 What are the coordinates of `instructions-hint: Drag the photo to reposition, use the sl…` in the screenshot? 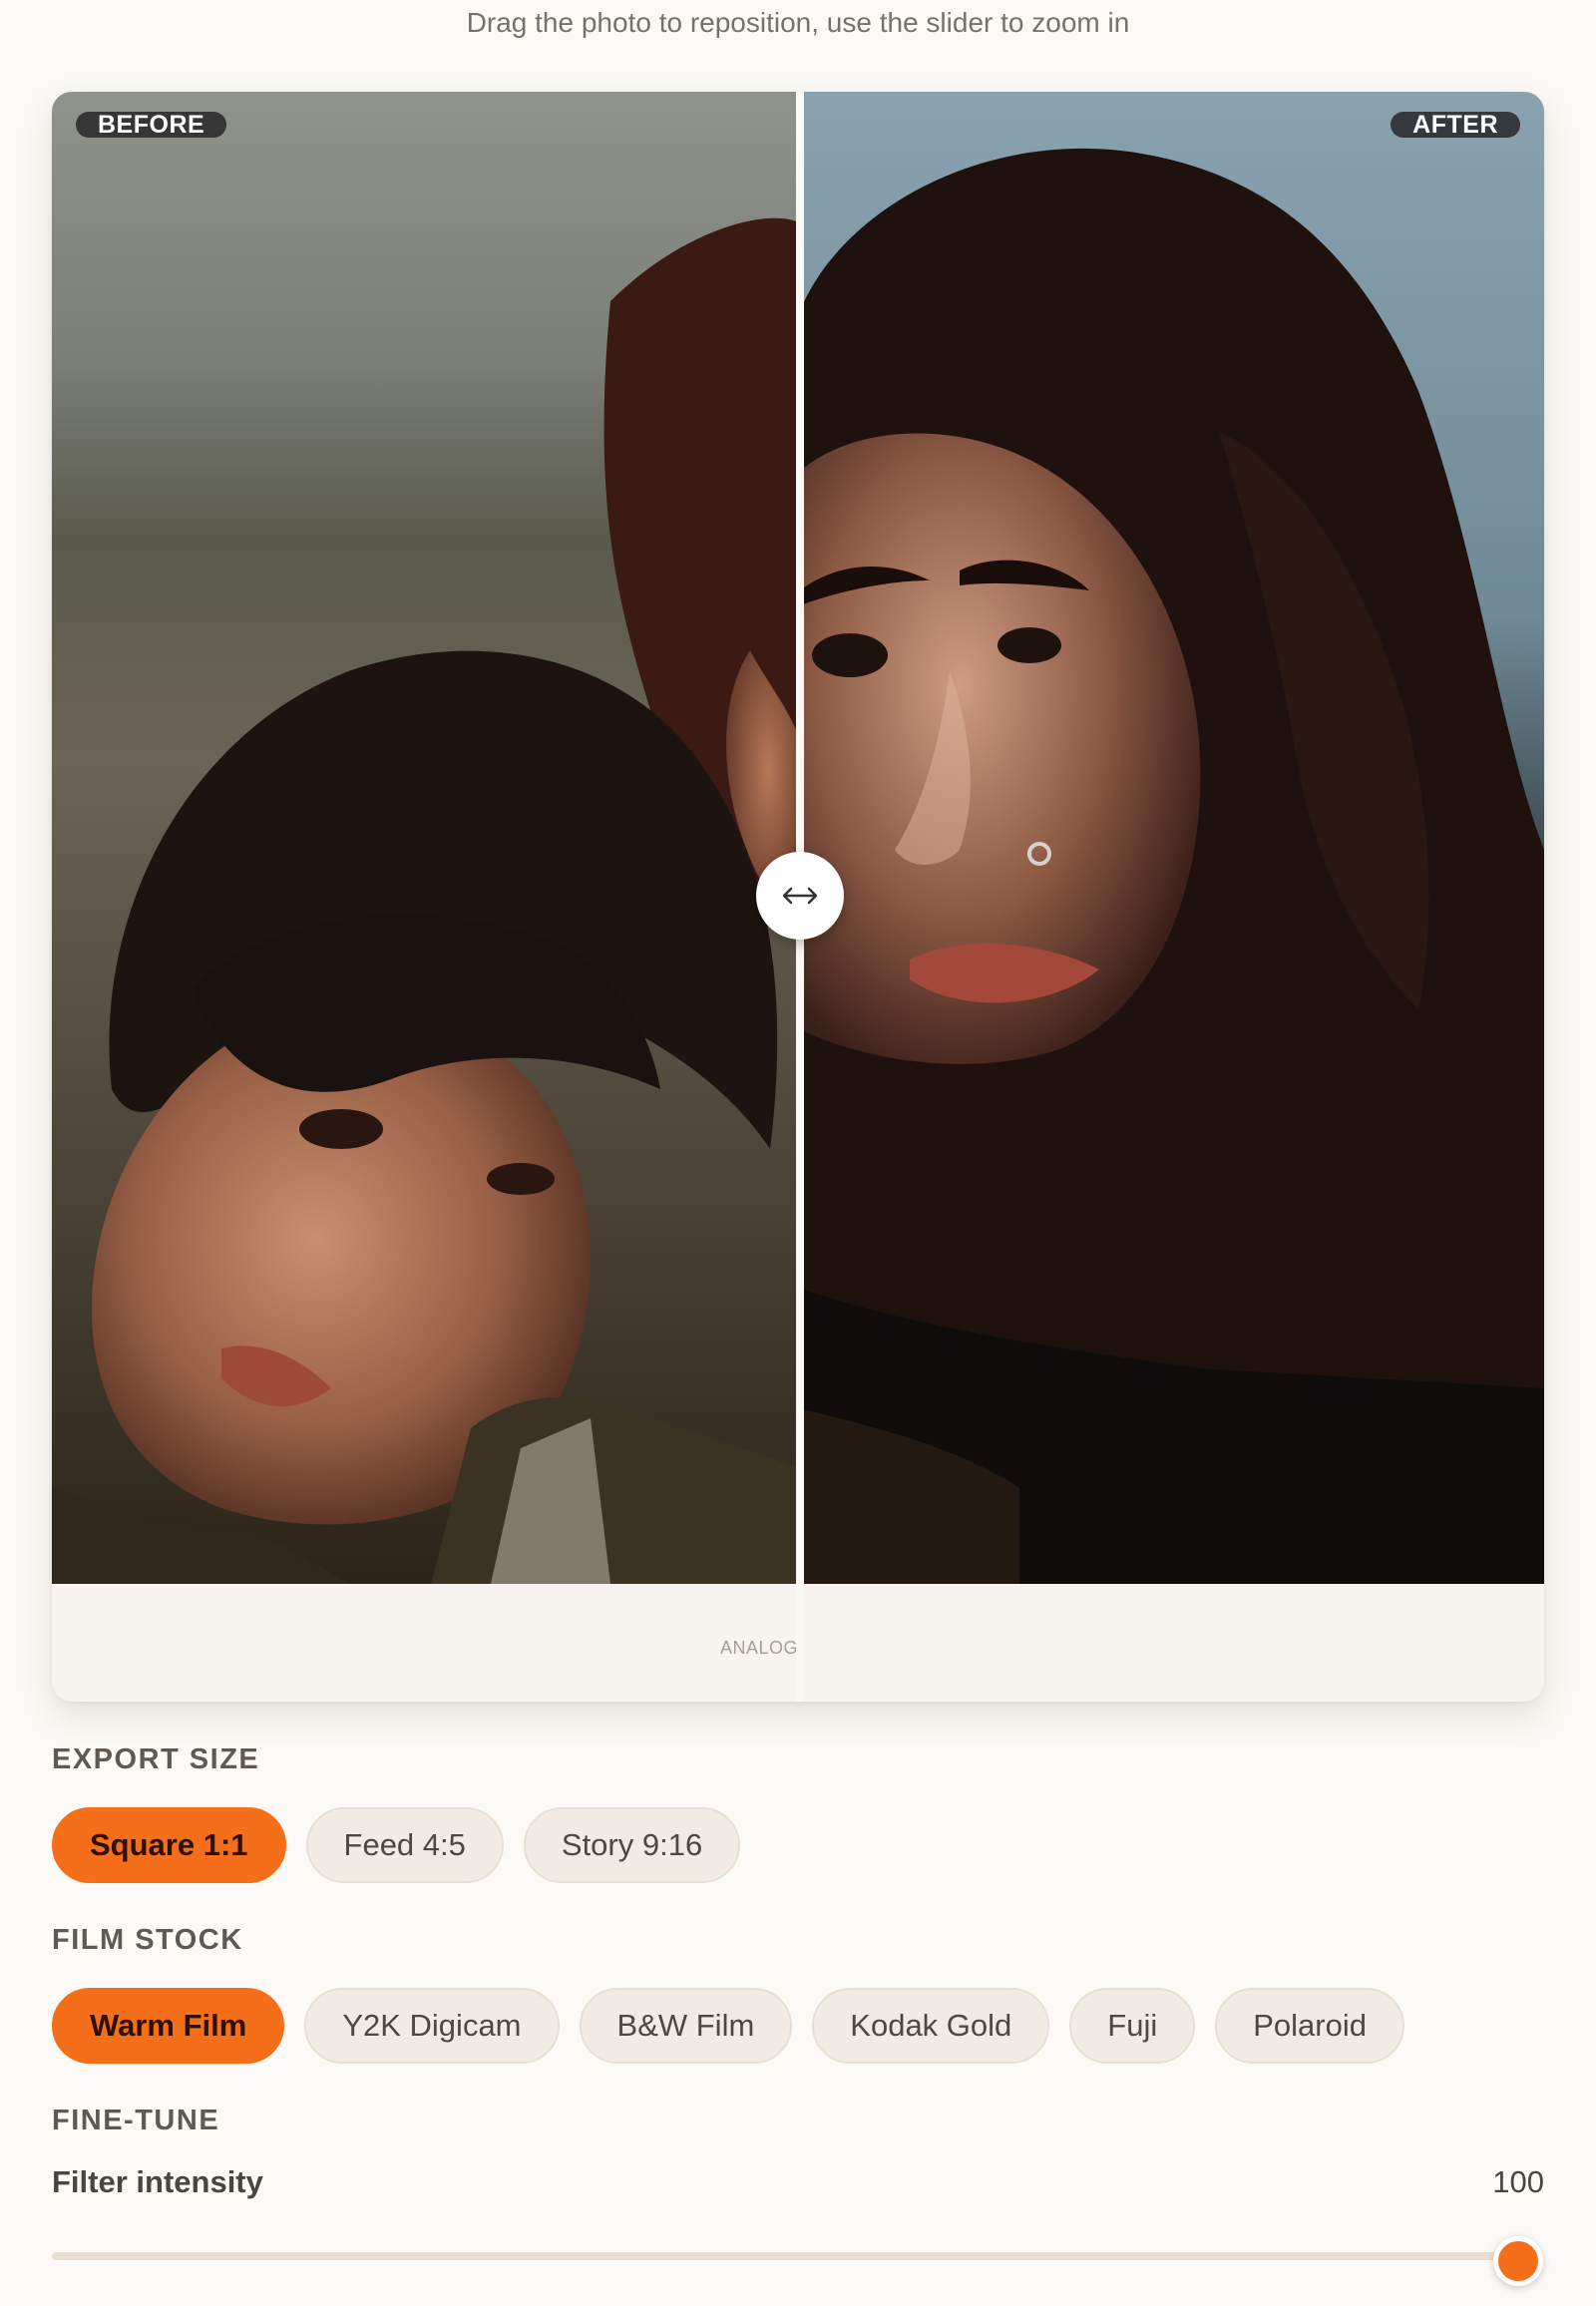 It's located at (798, 22).